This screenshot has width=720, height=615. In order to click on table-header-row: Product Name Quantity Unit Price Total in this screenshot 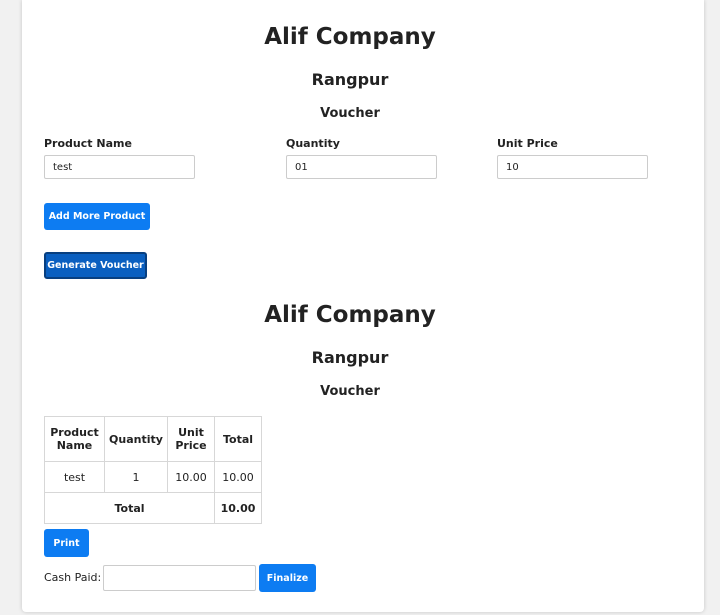, I will do `click(153, 439)`.